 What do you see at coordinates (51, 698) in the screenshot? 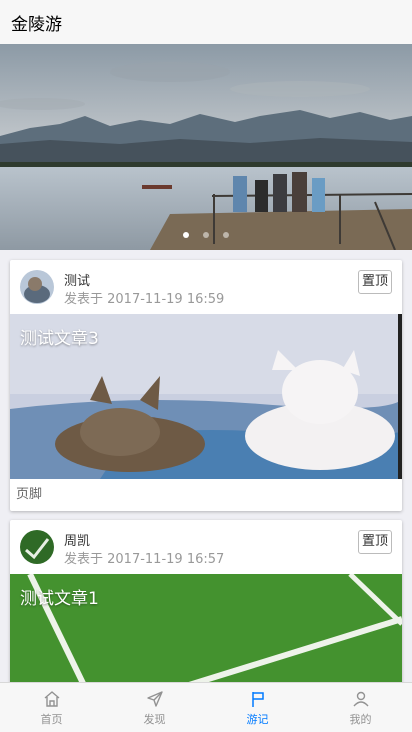
I see `home-icon` at bounding box center [51, 698].